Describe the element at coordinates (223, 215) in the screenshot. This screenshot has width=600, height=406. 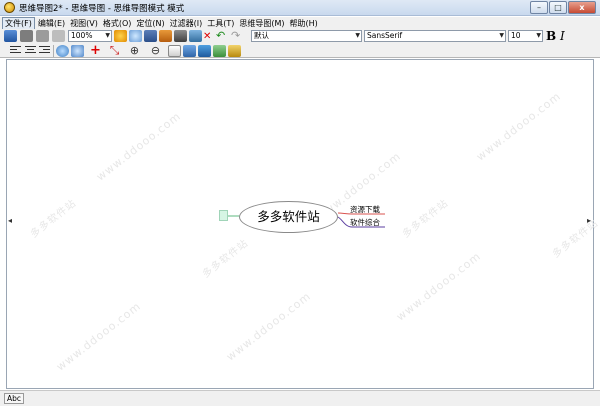
I see `left-branch-node` at that location.